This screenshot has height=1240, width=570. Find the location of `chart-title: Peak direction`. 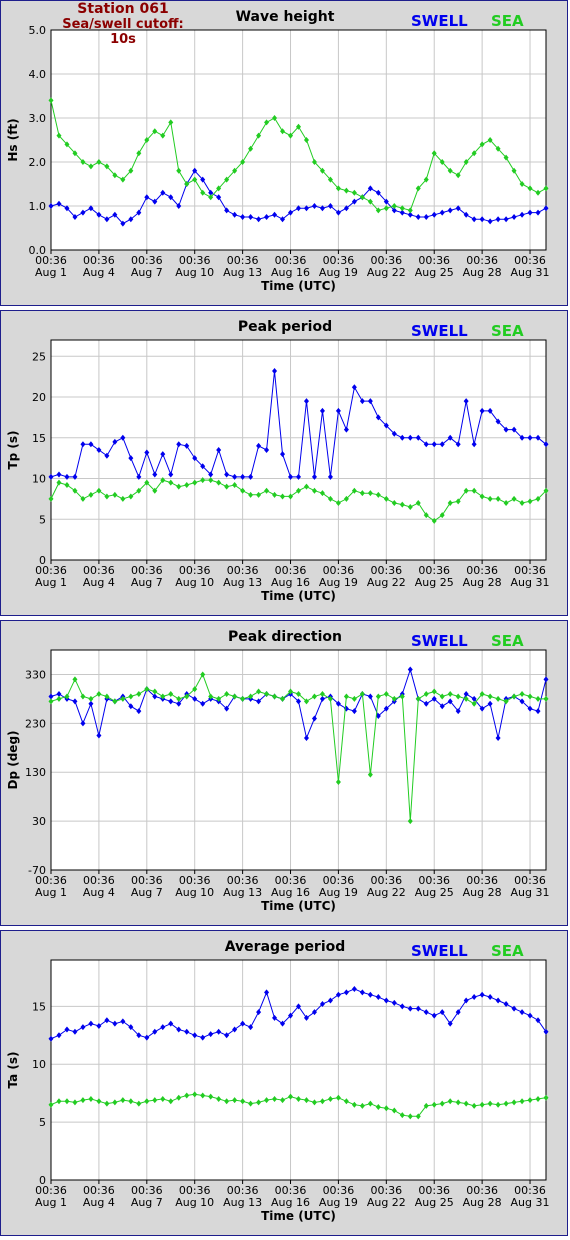

chart-title: Peak direction is located at coordinates (285, 637).